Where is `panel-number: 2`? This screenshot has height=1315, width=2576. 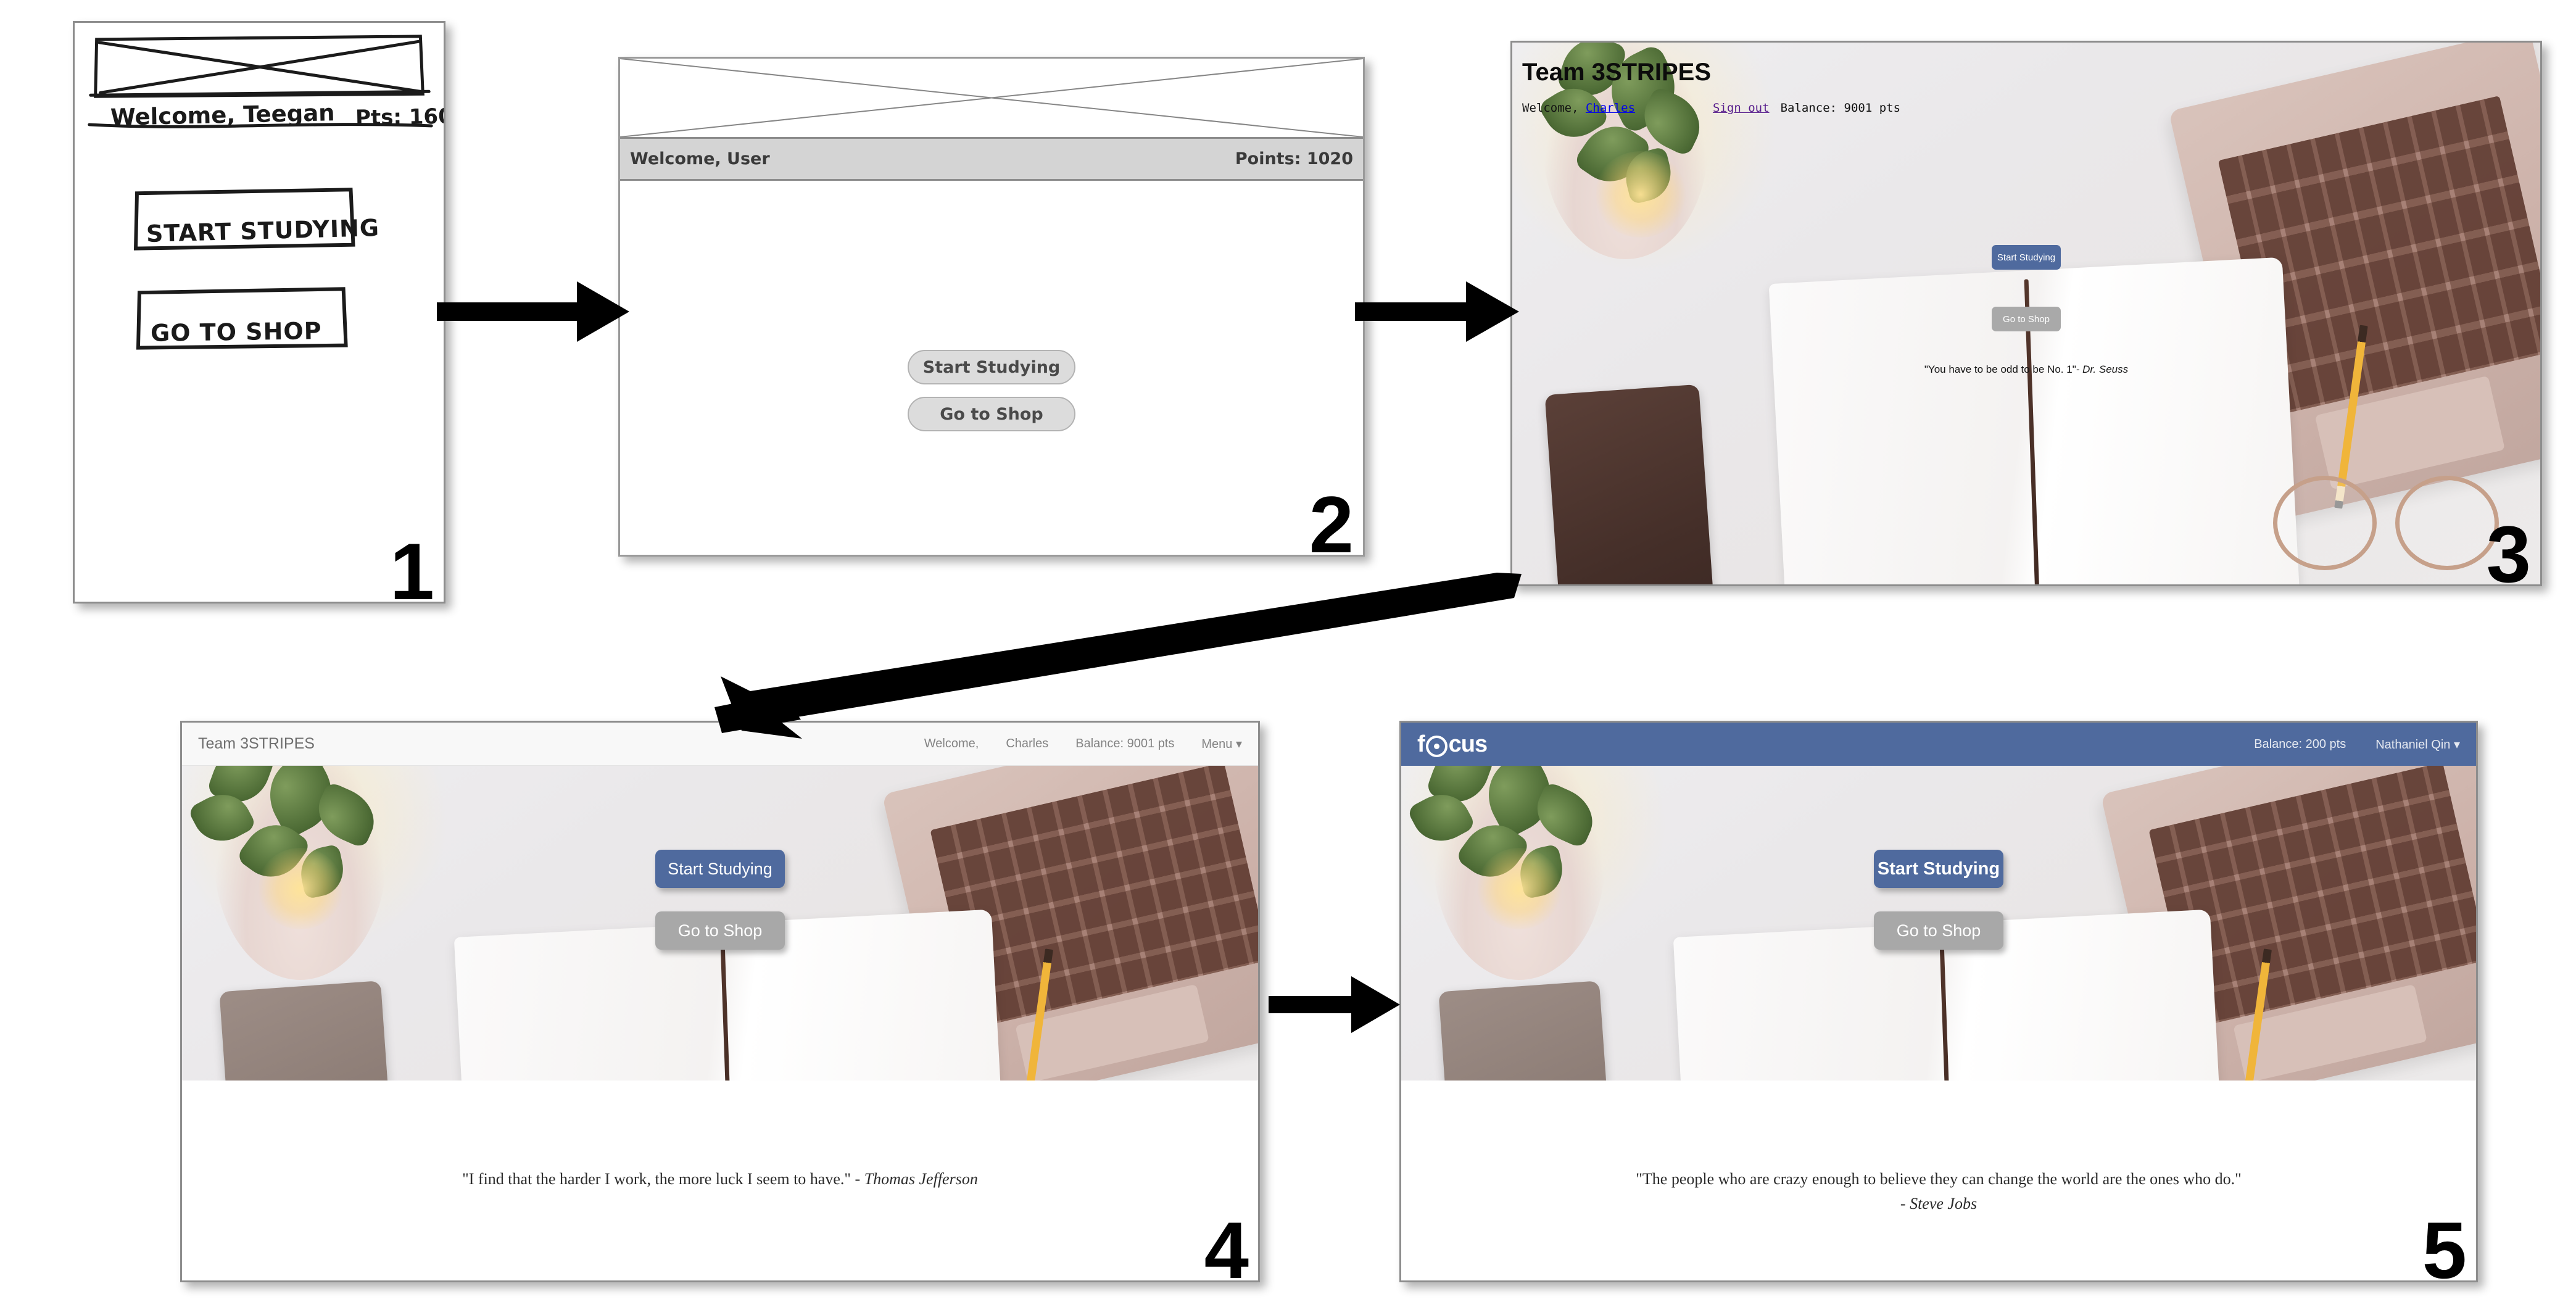
panel-number: 2 is located at coordinates (1331, 518).